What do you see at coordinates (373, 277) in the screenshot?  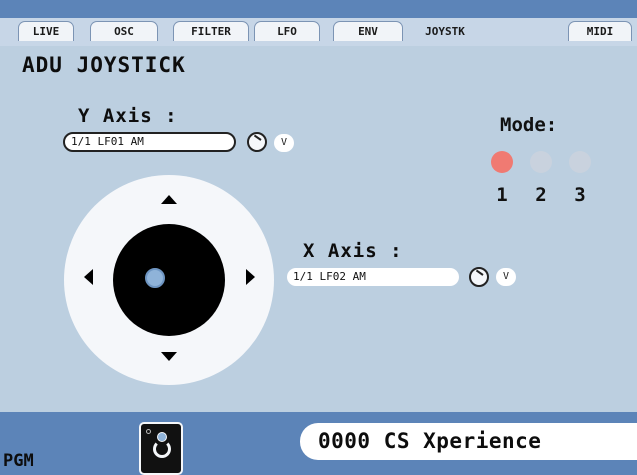 I see `x-axis-source-field: 1/1 LF02 AM` at bounding box center [373, 277].